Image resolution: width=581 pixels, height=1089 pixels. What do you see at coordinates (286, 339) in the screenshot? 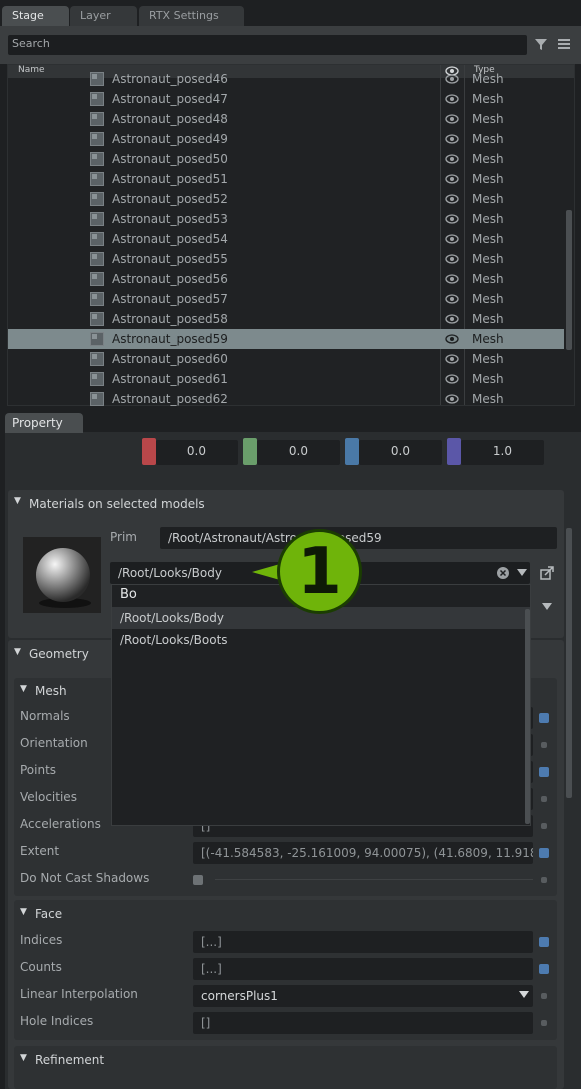
I see `tree-row: Astronaut_posed59 Mesh` at bounding box center [286, 339].